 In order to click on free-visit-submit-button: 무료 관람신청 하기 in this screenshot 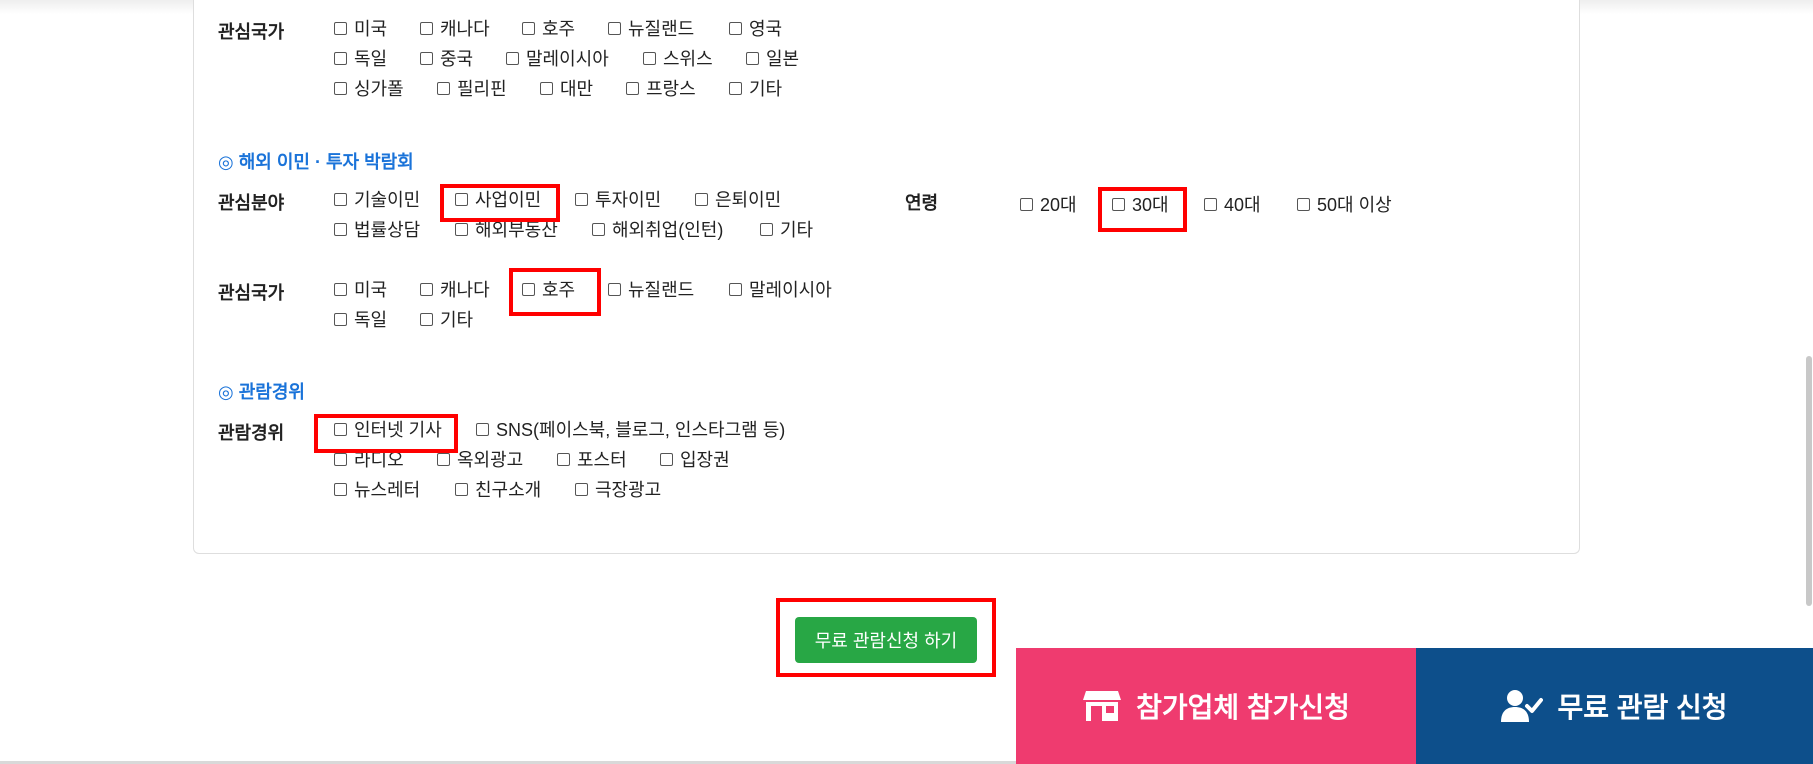, I will do `click(886, 640)`.